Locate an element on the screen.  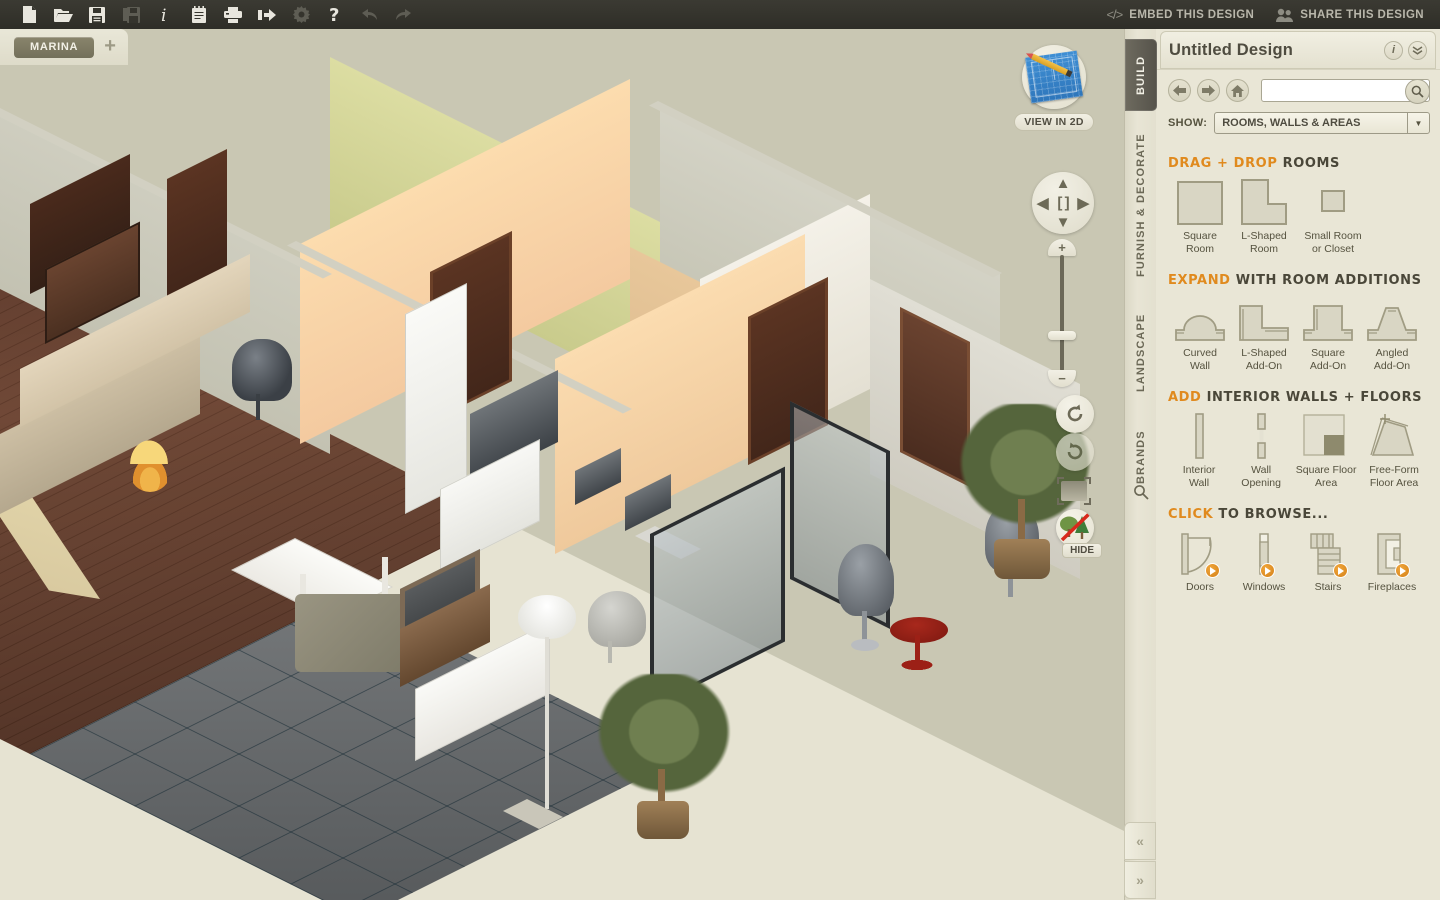
search-input is located at coordinates (1345, 90).